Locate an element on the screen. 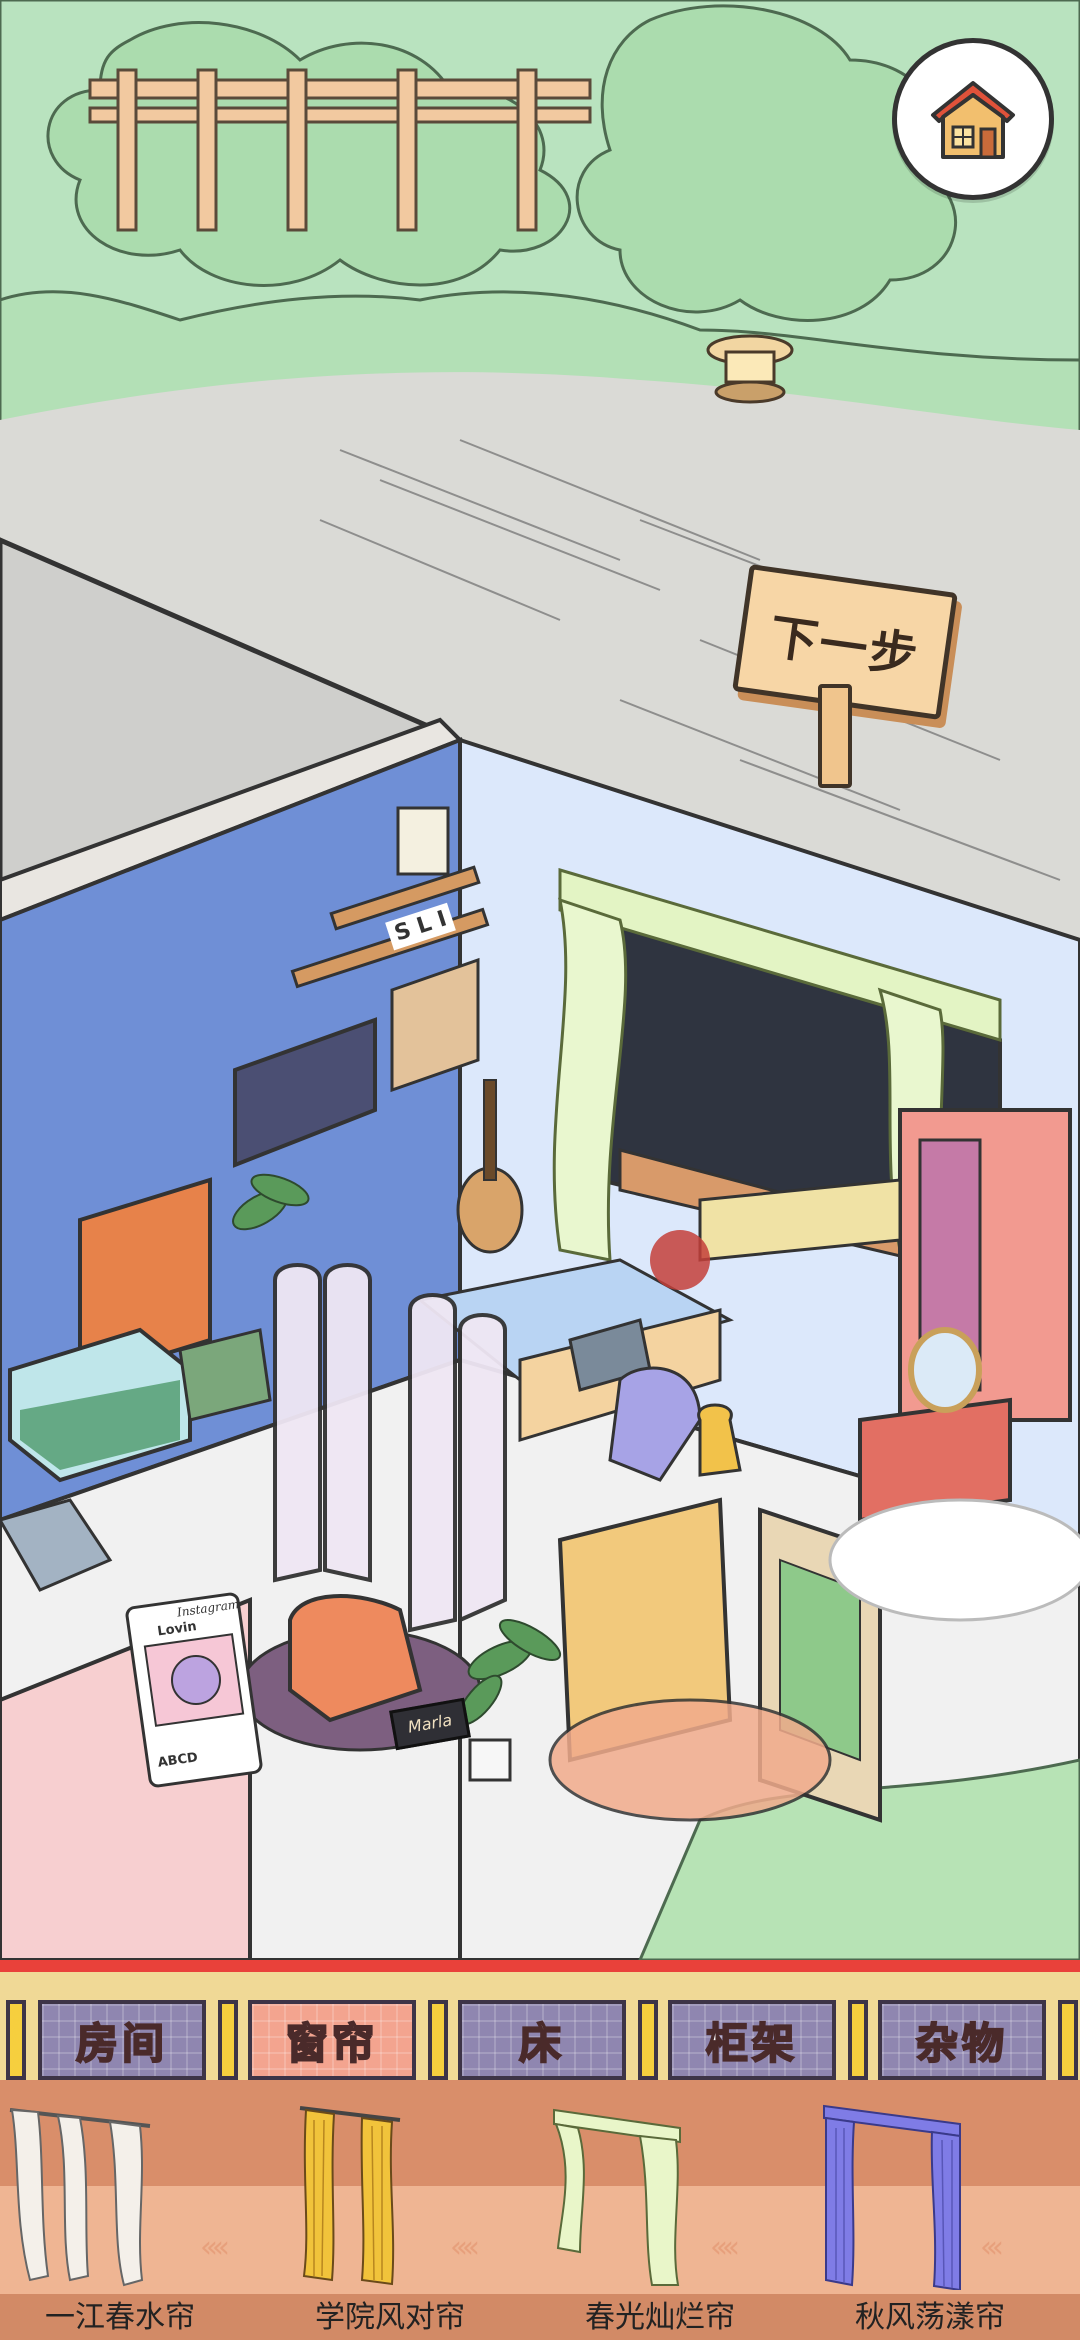 The image size is (1080, 2340). home-button is located at coordinates (973, 119).